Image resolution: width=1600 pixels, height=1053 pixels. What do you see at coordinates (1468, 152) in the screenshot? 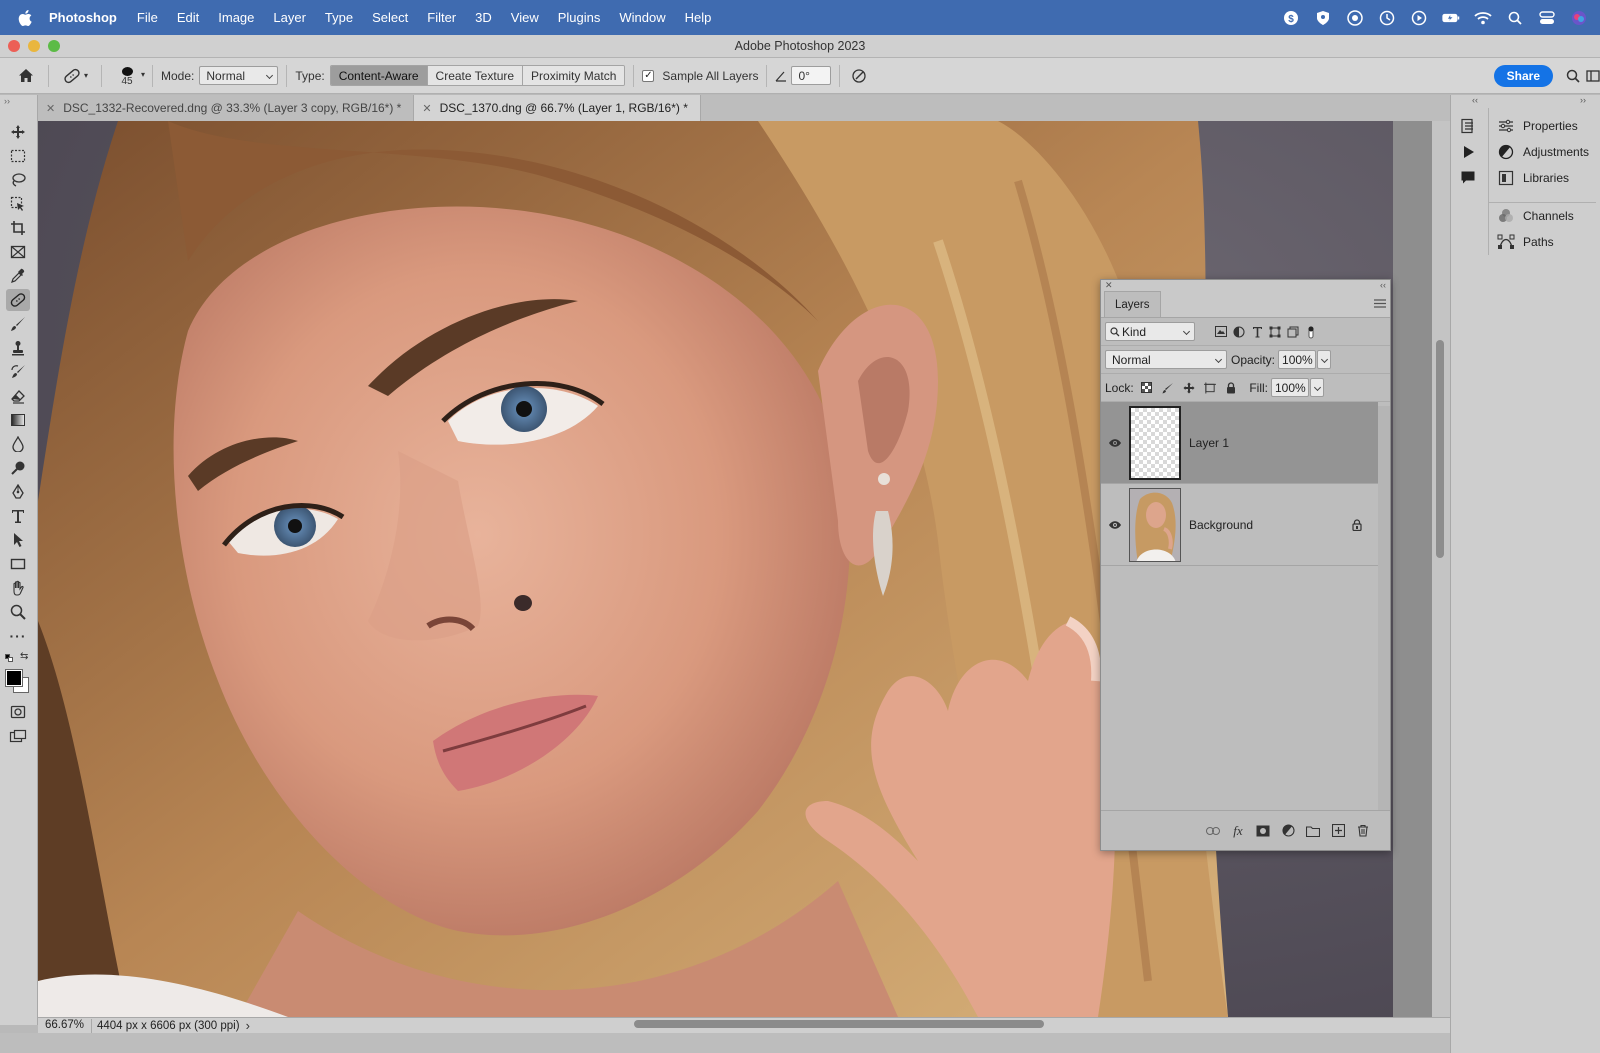
I see `actions-panel-button` at bounding box center [1468, 152].